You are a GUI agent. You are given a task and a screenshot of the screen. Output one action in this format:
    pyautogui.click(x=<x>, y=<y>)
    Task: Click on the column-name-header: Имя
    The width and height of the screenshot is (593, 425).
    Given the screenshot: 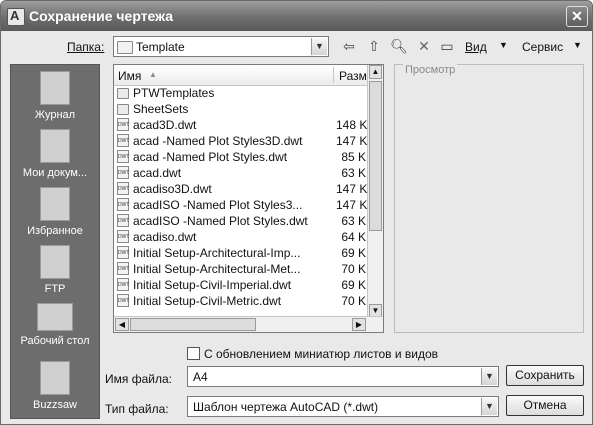 What is the action you would take?
    pyautogui.click(x=129, y=76)
    